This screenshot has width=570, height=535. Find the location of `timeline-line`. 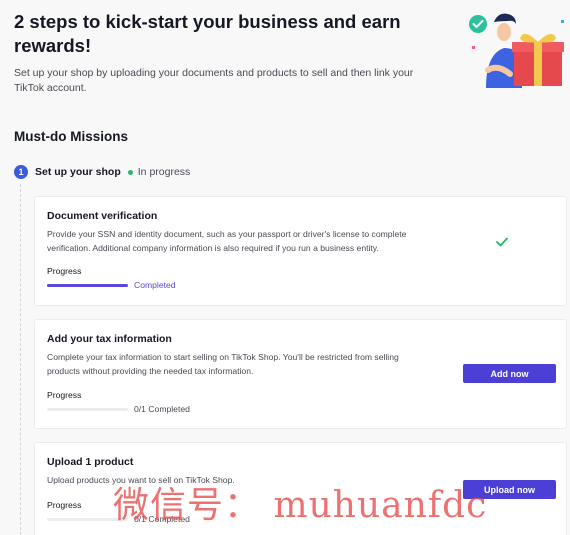

timeline-line is located at coordinates (20, 359).